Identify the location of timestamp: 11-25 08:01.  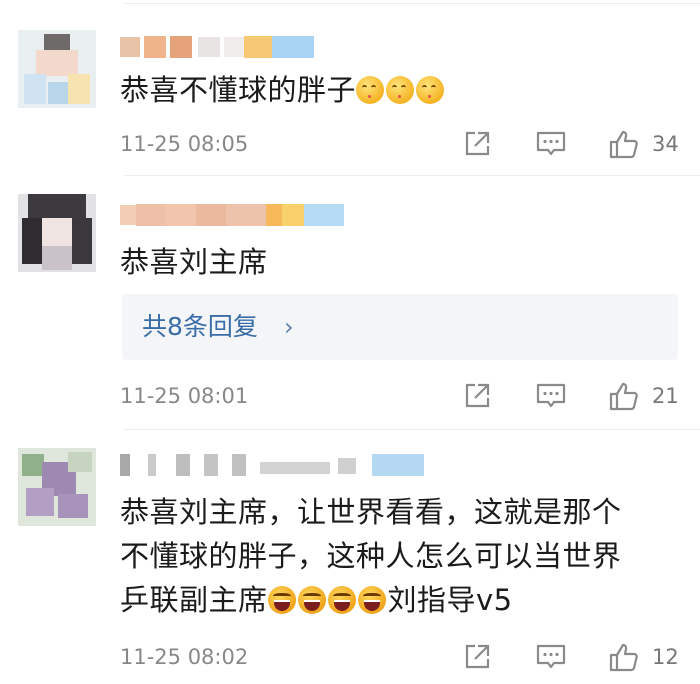
(184, 396).